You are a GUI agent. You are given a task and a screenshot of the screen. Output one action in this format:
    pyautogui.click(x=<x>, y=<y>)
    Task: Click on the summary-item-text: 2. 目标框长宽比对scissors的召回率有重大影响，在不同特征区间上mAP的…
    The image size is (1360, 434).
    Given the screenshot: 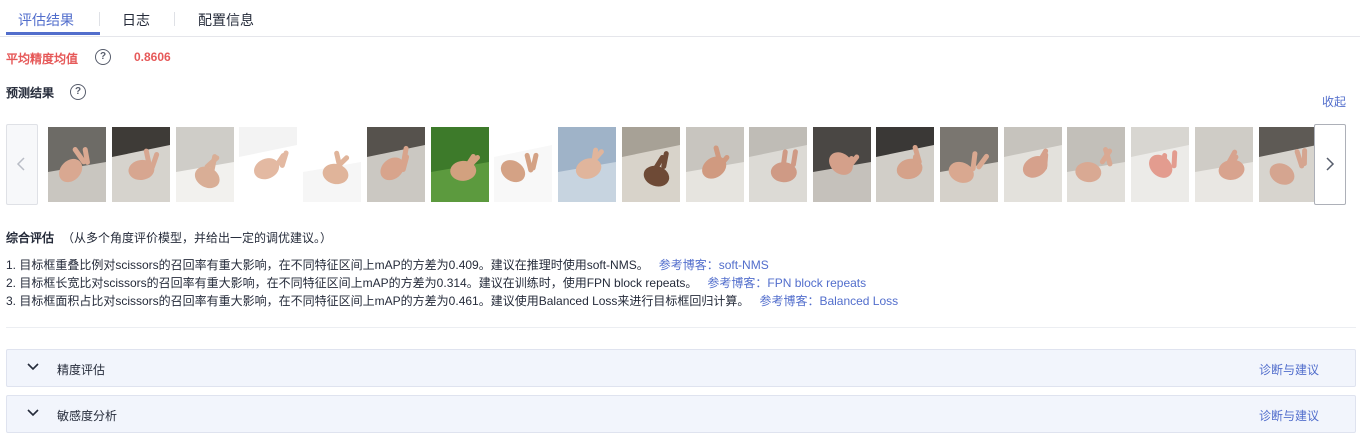 What is the action you would take?
    pyautogui.click(x=352, y=283)
    